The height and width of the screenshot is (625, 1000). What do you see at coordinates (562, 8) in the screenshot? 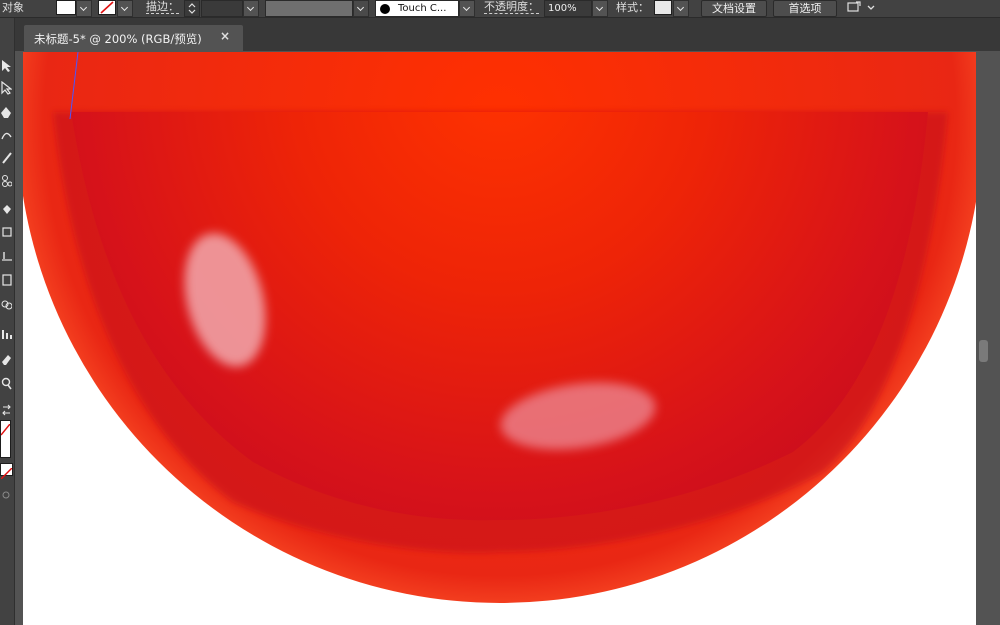
I see `opacity-value: 100%` at bounding box center [562, 8].